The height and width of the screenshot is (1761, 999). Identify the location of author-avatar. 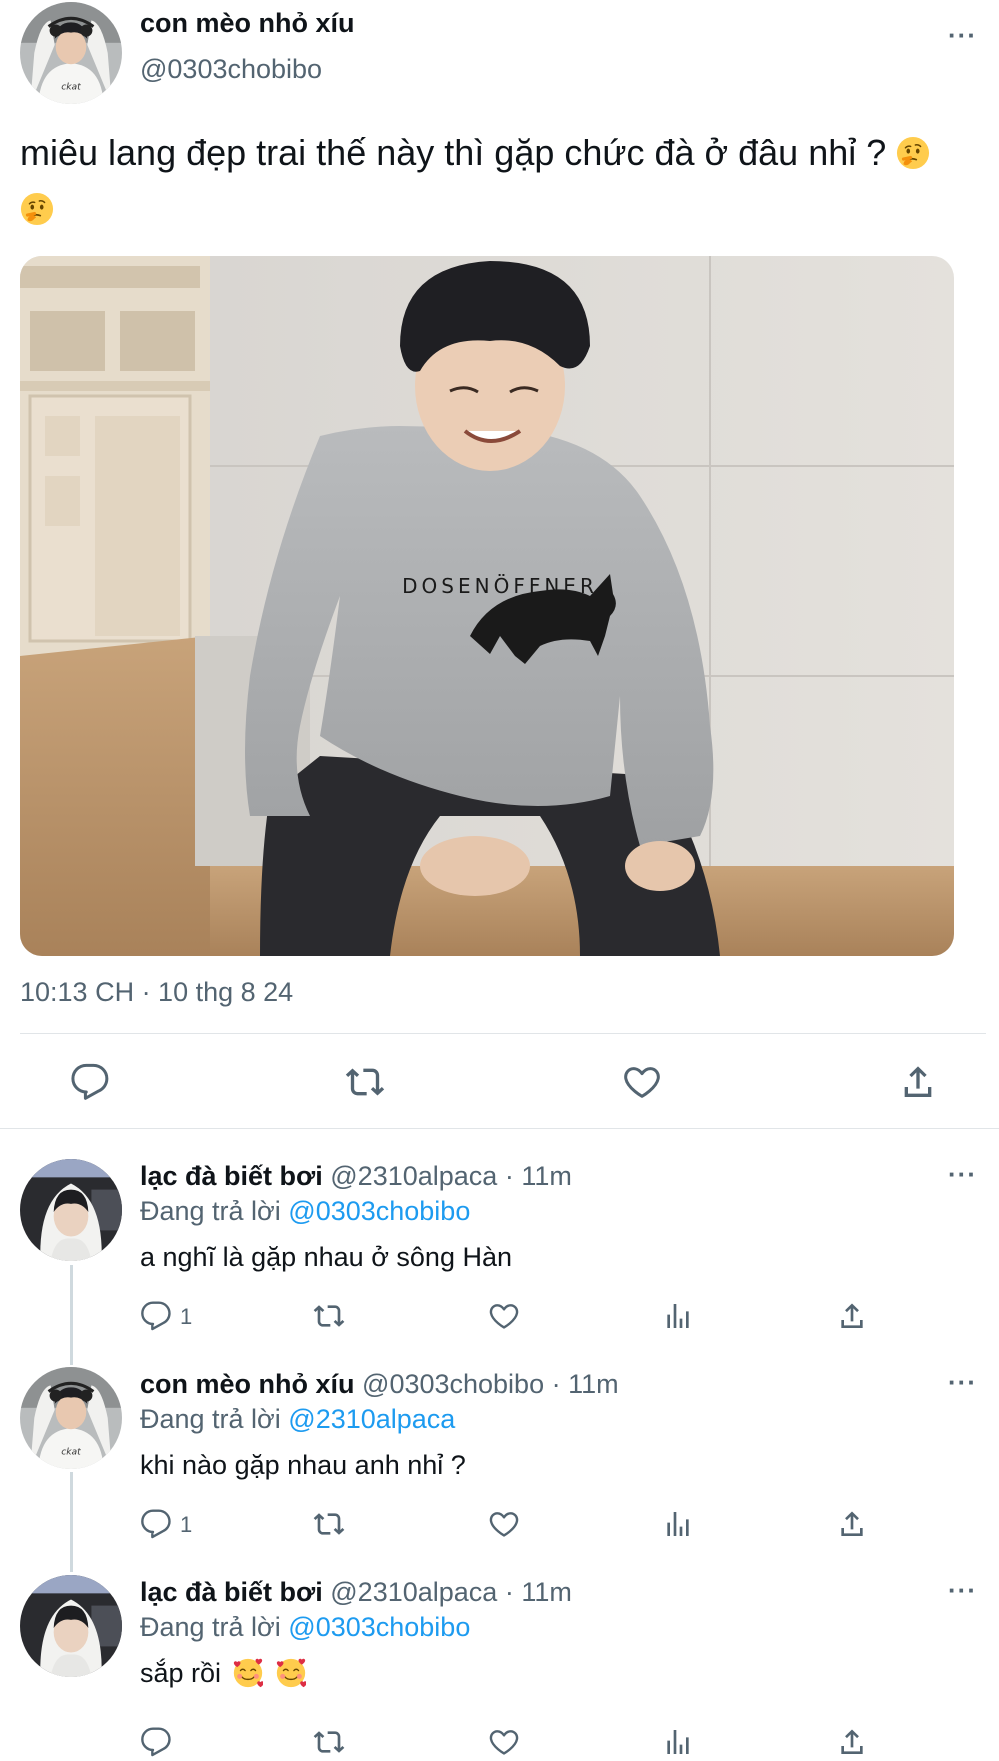
(71, 53).